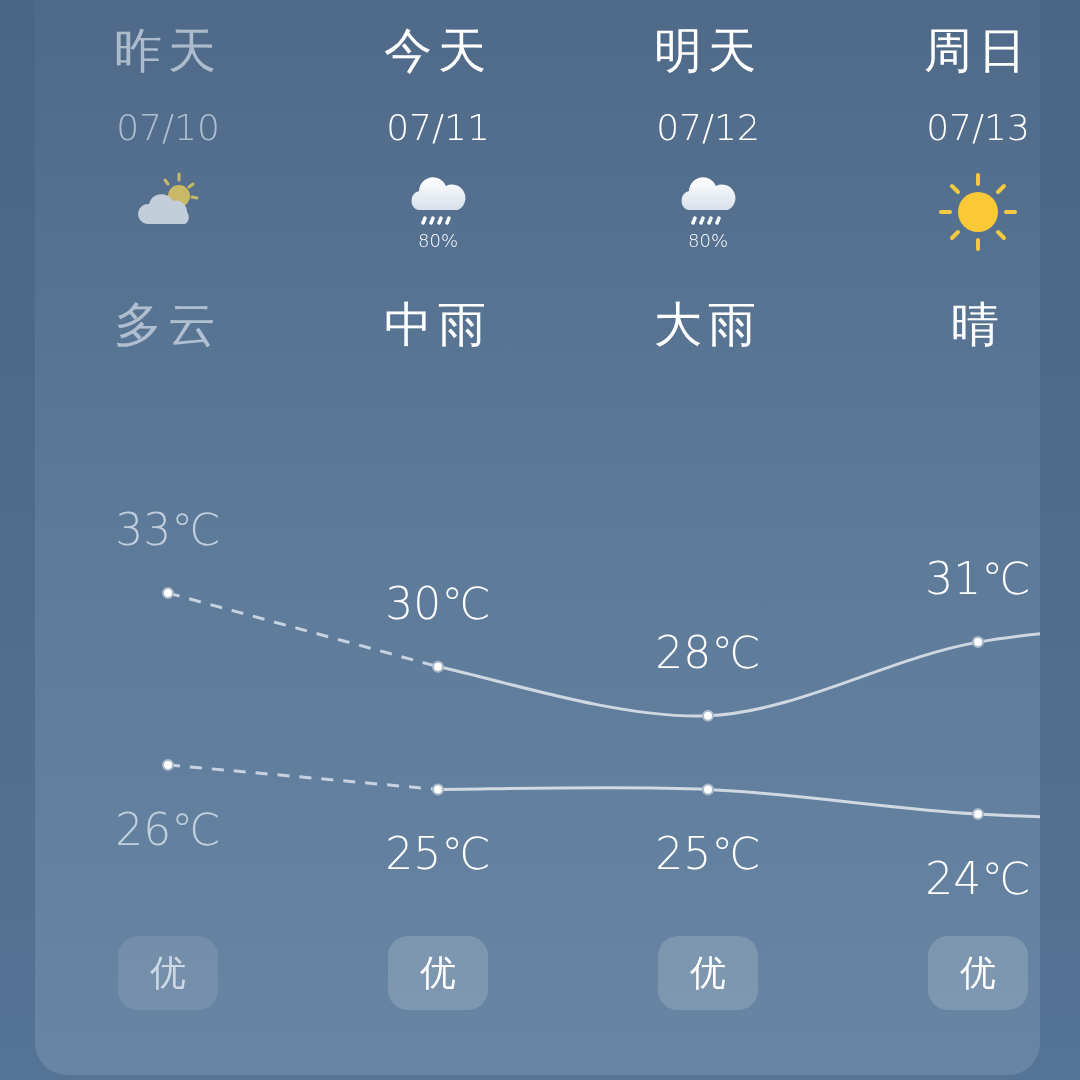 The width and height of the screenshot is (1080, 1080). Describe the element at coordinates (708, 652) in the screenshot. I see `temperature-label: 28℃` at that location.